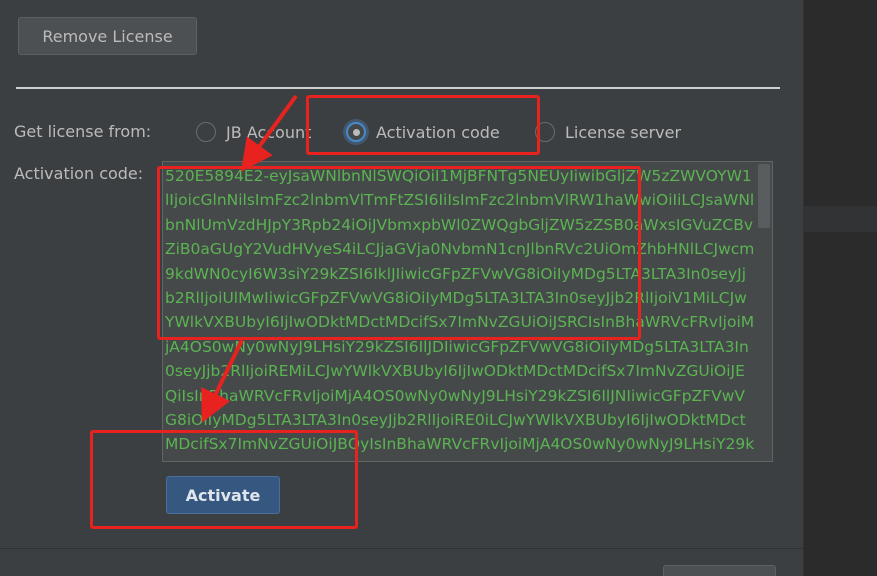 The image size is (877, 576). I want to click on radio-license-server: License server, so click(608, 132).